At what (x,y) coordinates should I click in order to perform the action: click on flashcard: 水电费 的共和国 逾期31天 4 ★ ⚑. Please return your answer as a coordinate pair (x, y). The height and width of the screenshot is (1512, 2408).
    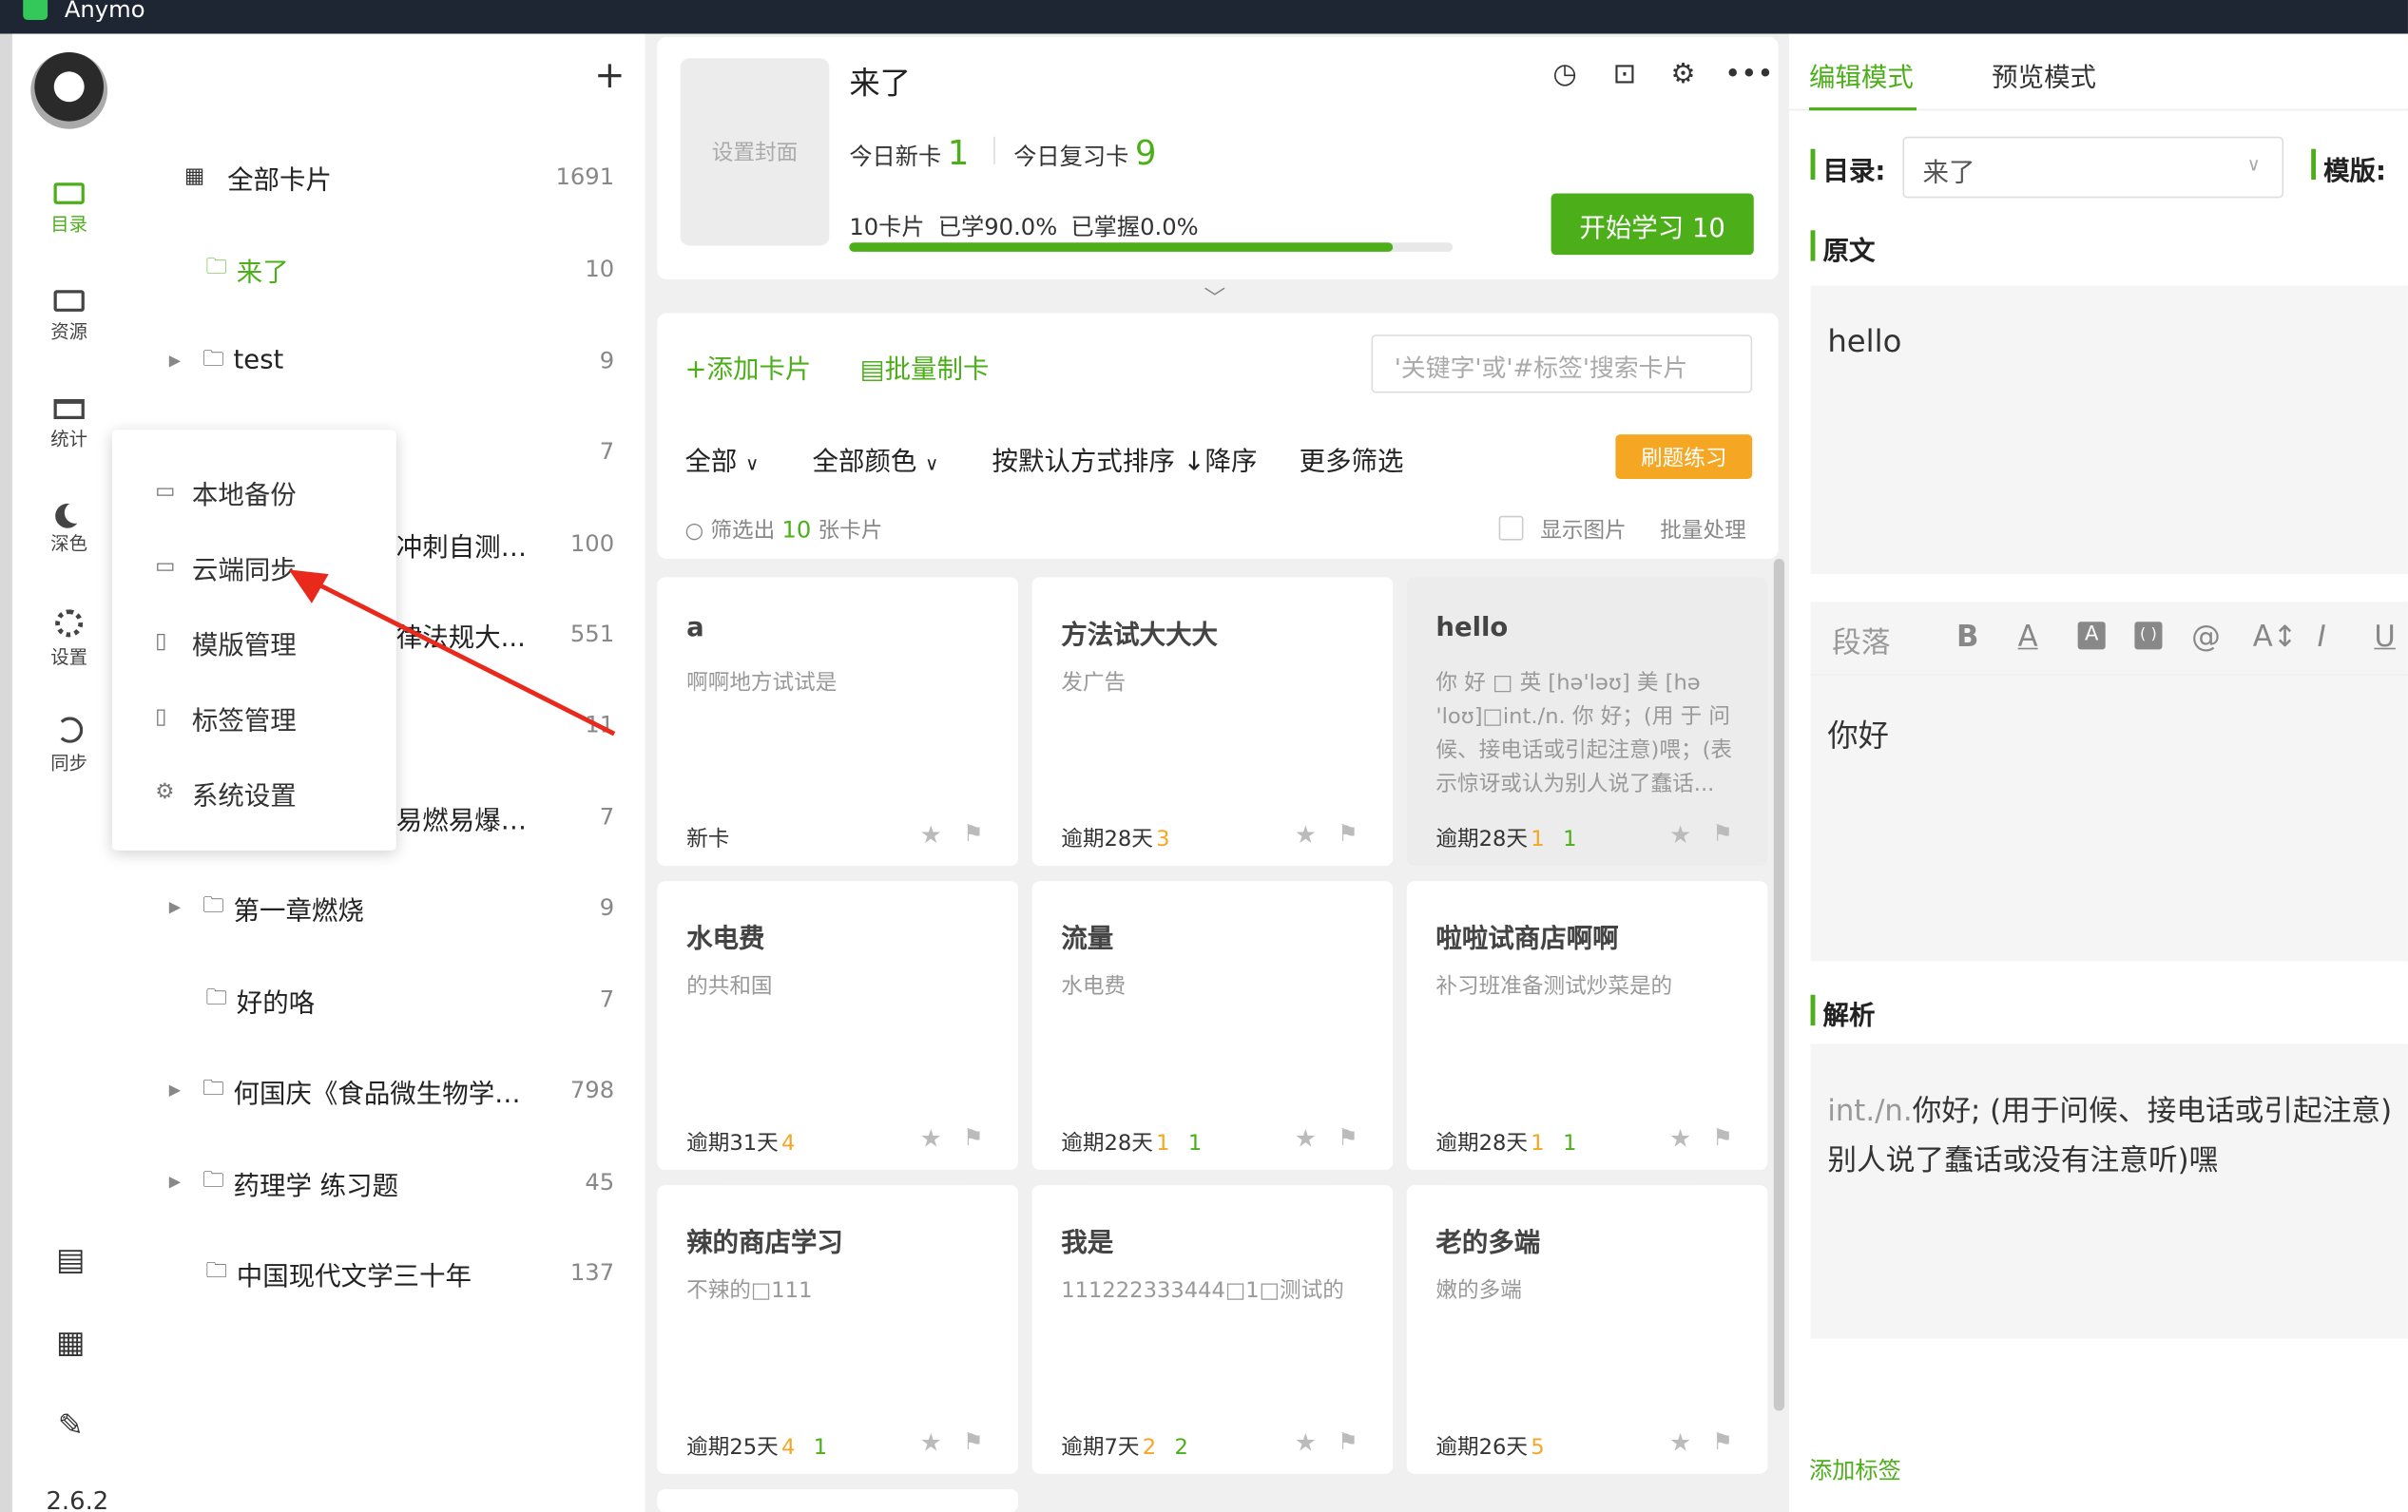
    Looking at the image, I should click on (838, 1025).